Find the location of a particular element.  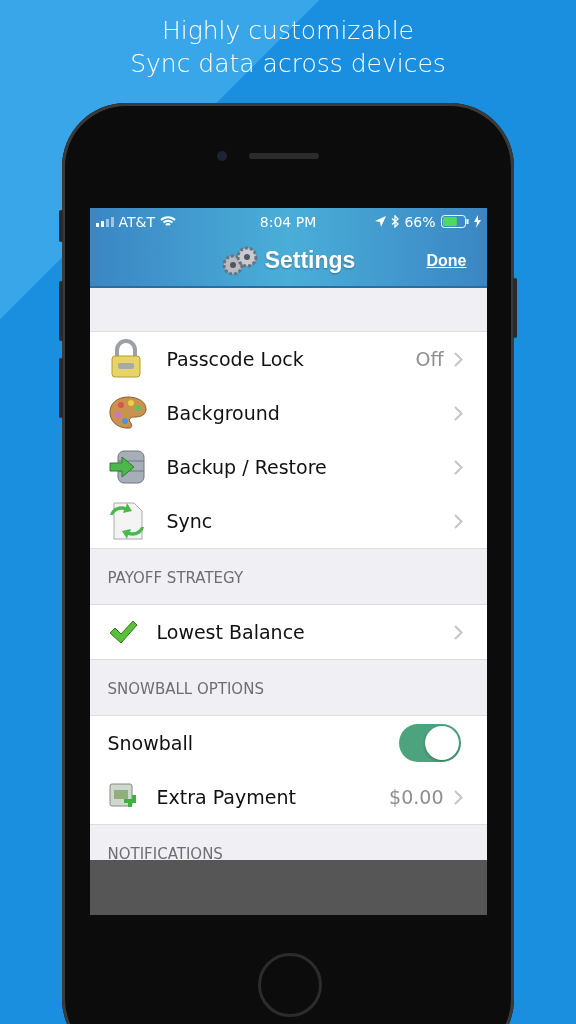

settings-row: Snowball is located at coordinates (288, 743).